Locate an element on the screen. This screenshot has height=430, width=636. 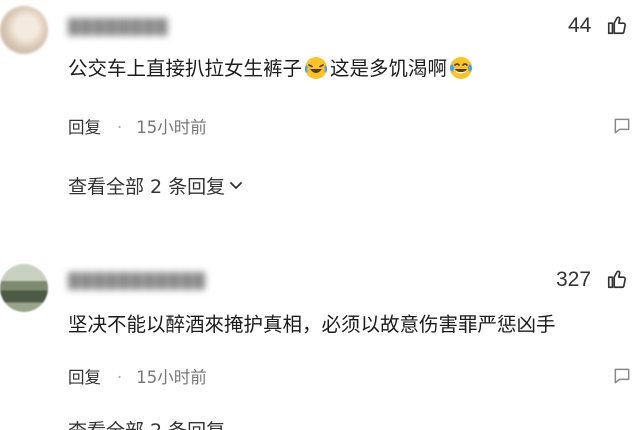
comment-text: 公交车上直接扒拉女生裤子 这是多饥渴啊 is located at coordinates (271, 69).